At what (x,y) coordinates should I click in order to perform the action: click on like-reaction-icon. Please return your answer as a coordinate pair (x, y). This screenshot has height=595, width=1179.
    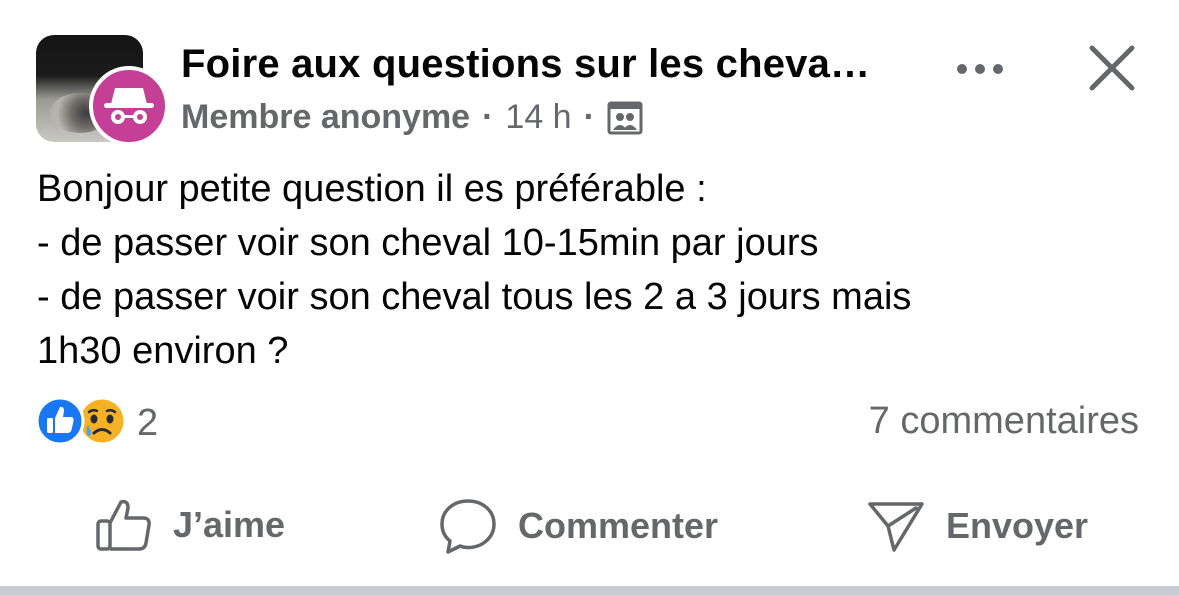
    Looking at the image, I should click on (60, 423).